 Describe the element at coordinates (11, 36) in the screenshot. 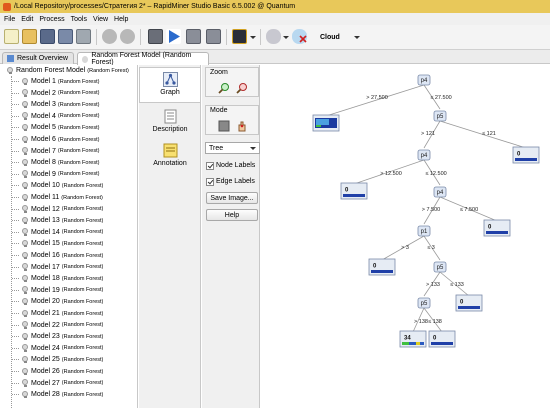

I see `new-process-icon` at that location.